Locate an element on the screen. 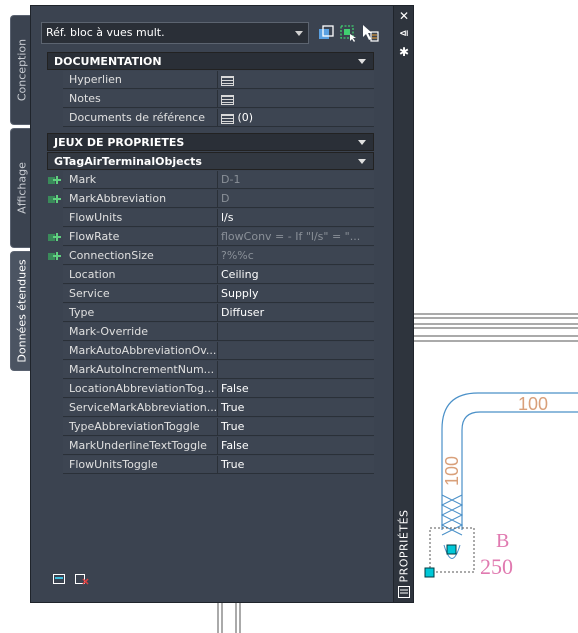  quick-select-icon is located at coordinates (370, 33).